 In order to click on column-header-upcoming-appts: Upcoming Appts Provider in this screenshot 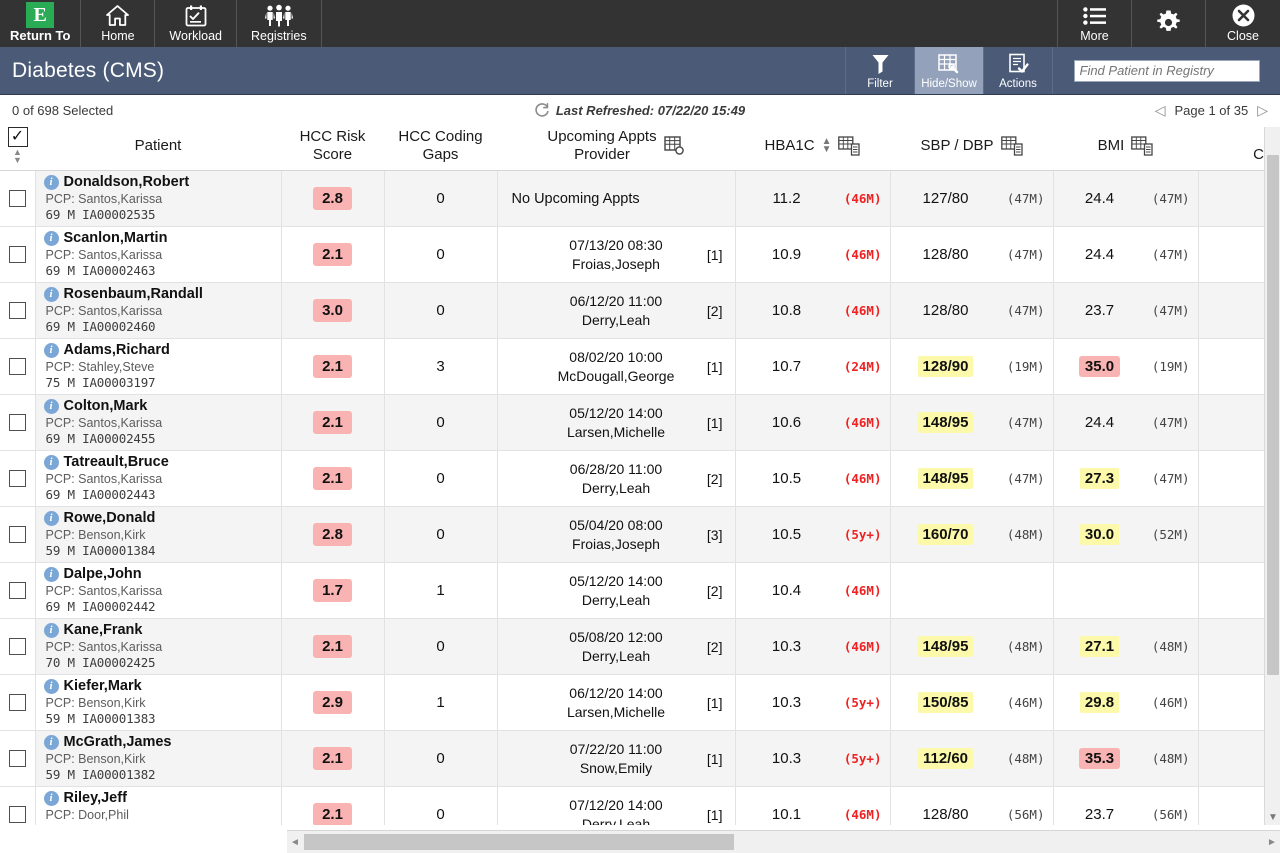, I will do `click(616, 149)`.